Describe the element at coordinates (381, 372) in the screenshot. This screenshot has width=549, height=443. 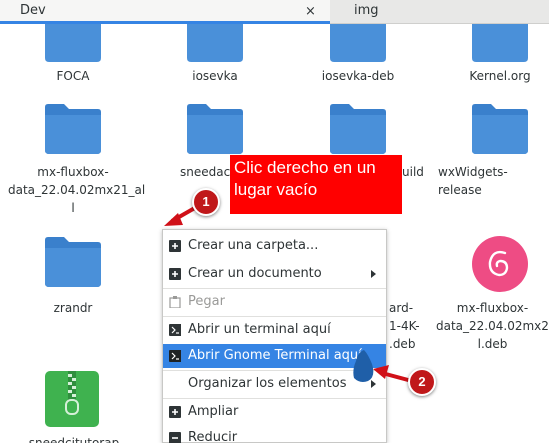
I see `arrow-2-head` at that location.